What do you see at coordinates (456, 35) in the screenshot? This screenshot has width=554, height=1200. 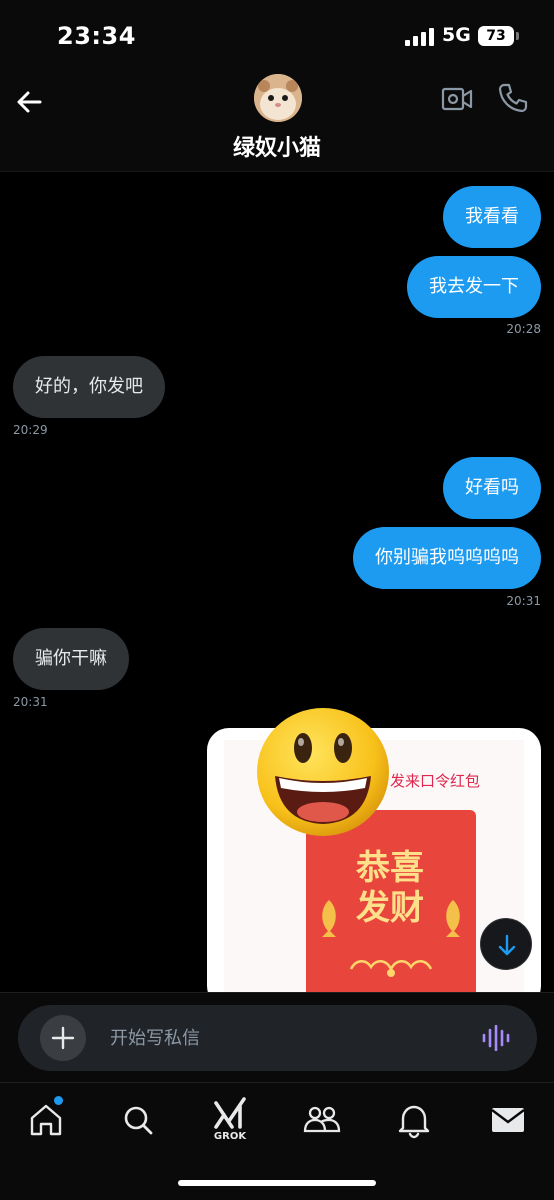 I see `network-type: 5G` at bounding box center [456, 35].